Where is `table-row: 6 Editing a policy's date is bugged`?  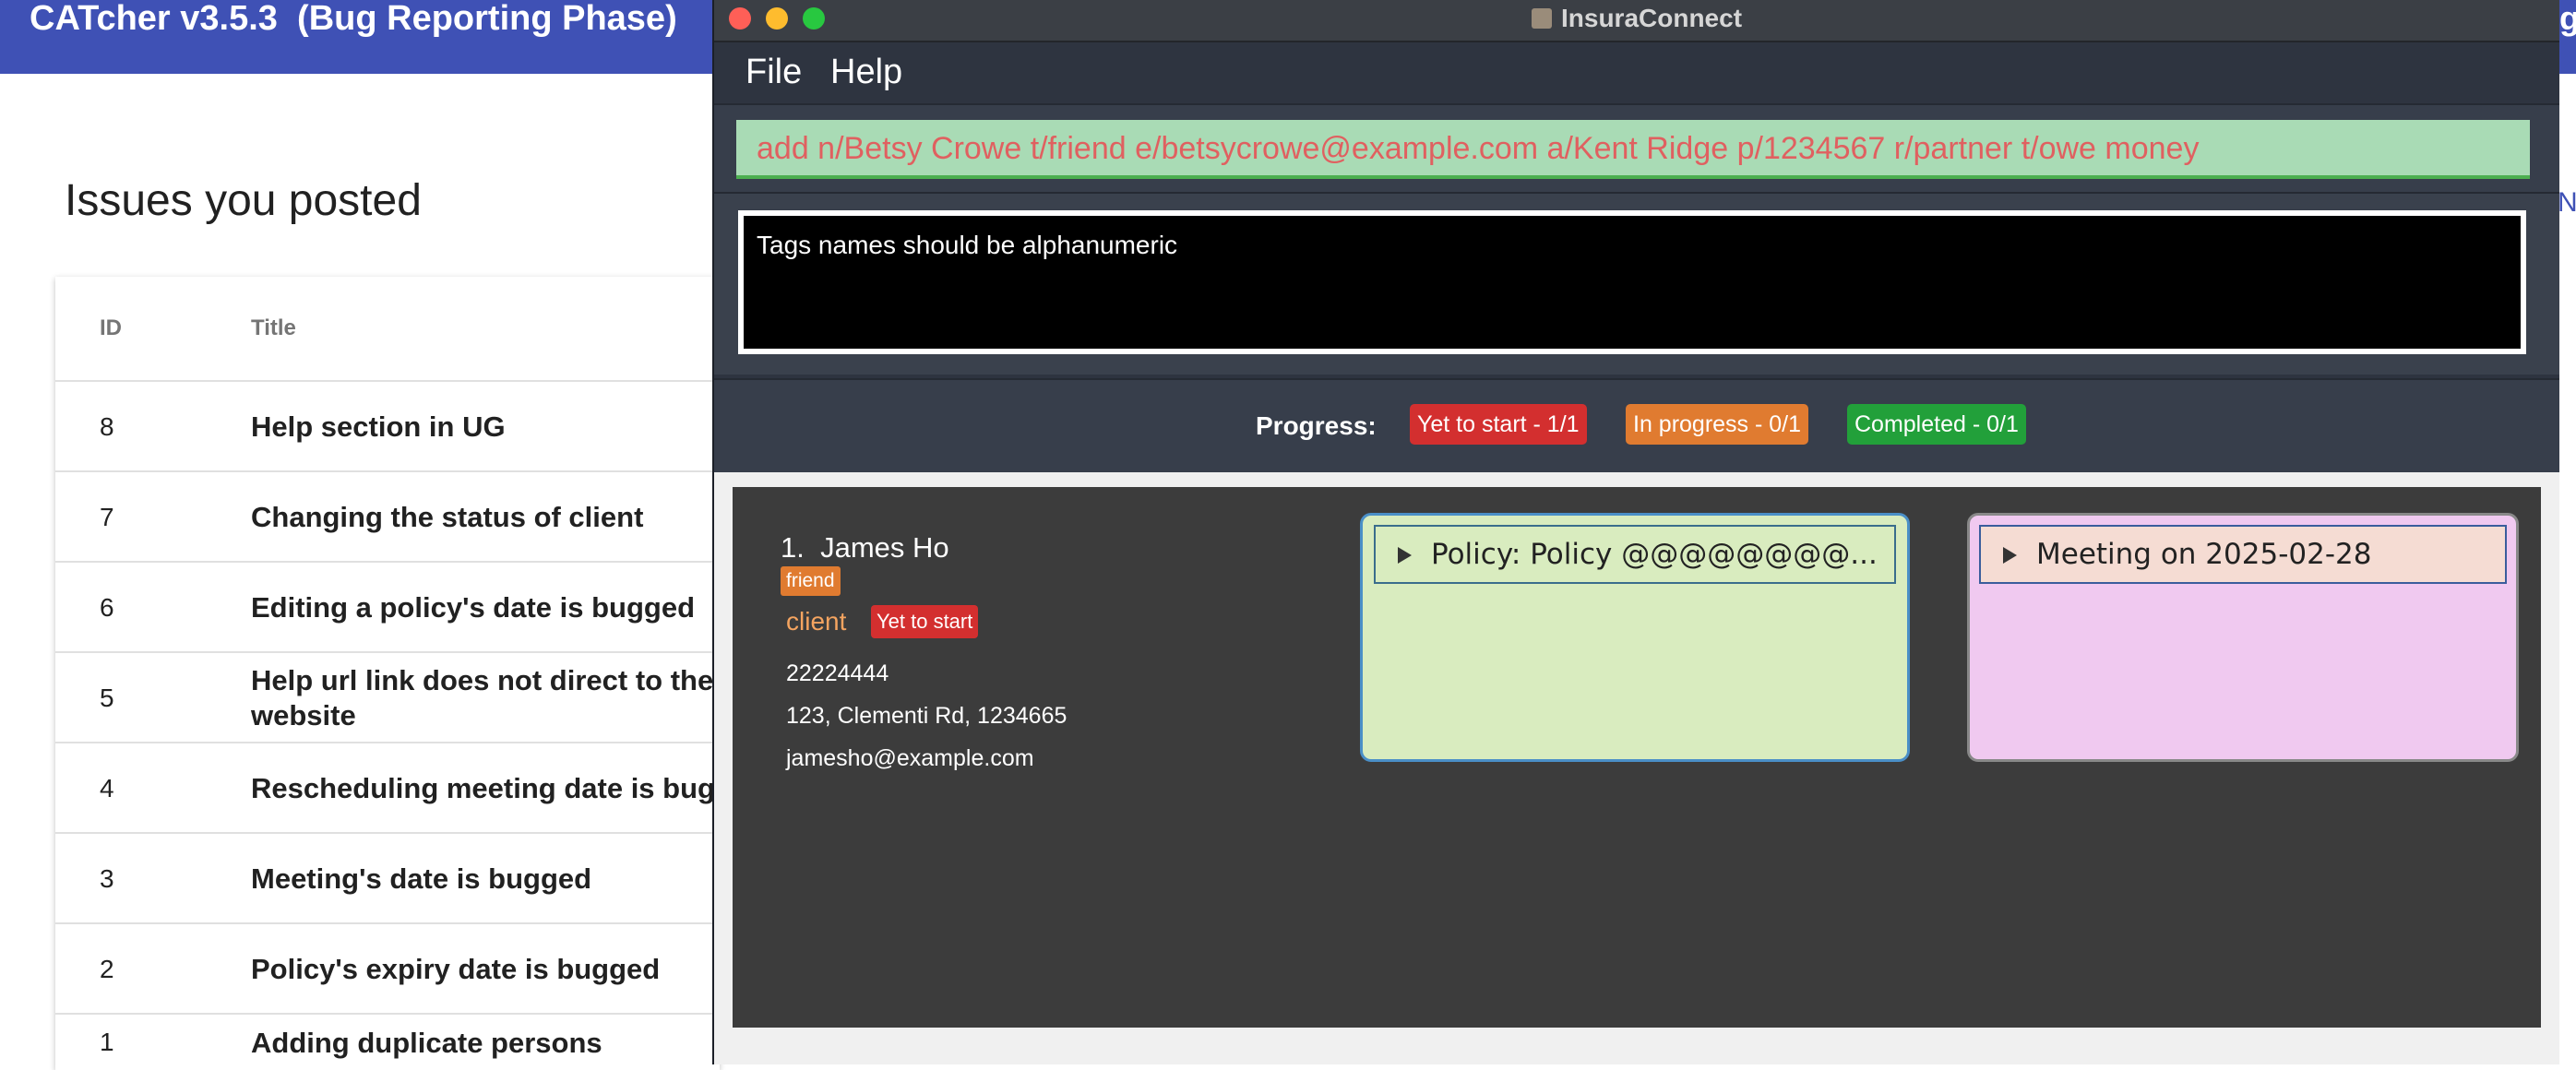 table-row: 6 Editing a policy's date is bugged is located at coordinates (387, 607).